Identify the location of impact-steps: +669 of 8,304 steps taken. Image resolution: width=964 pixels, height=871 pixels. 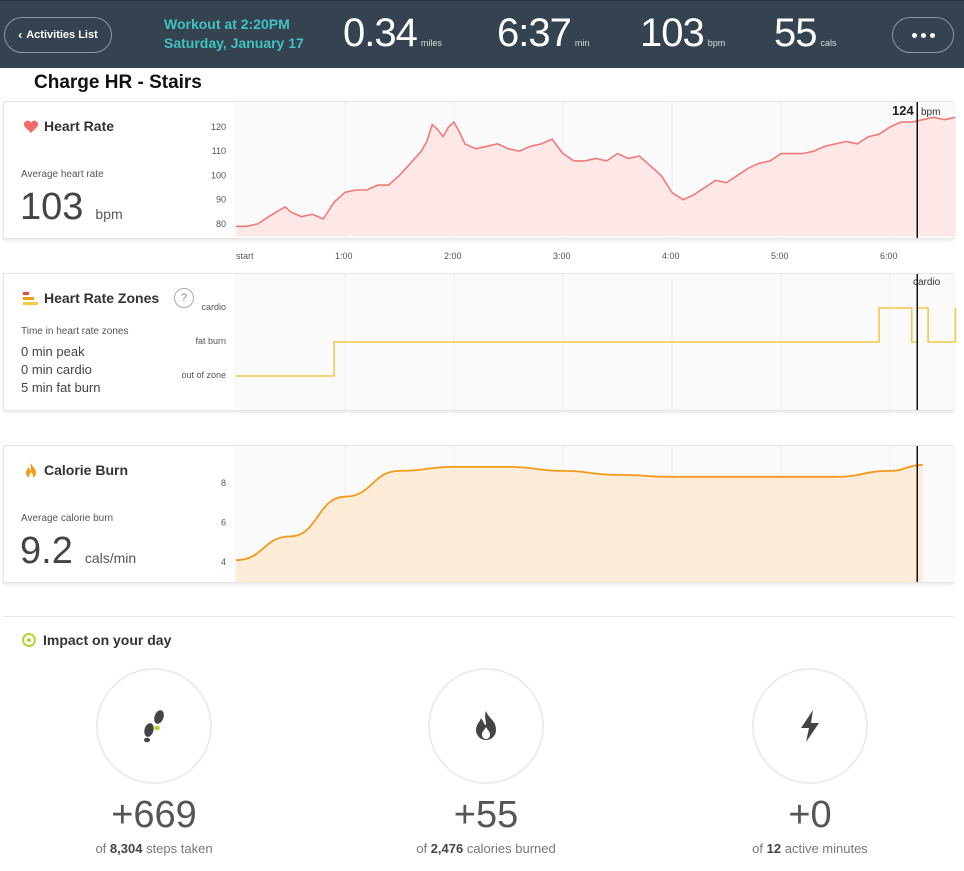
(154, 762).